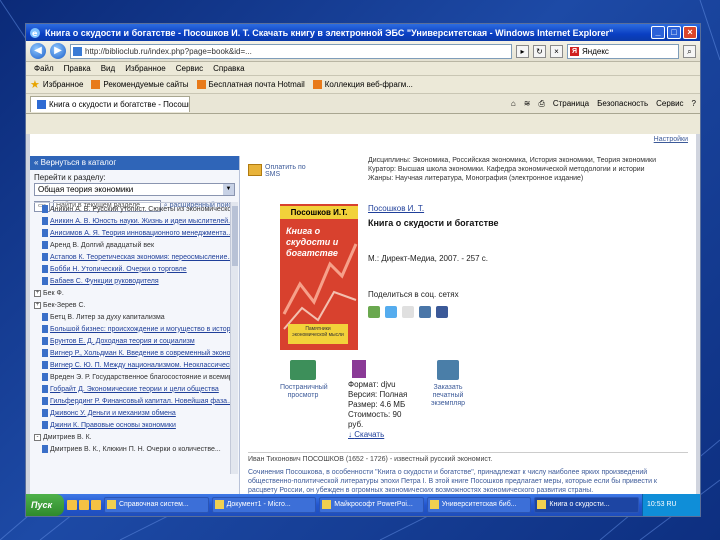  Describe the element at coordinates (132, 245) in the screenshot. I see `tree-item: Аренд В. Долгий двадцатый век` at that location.